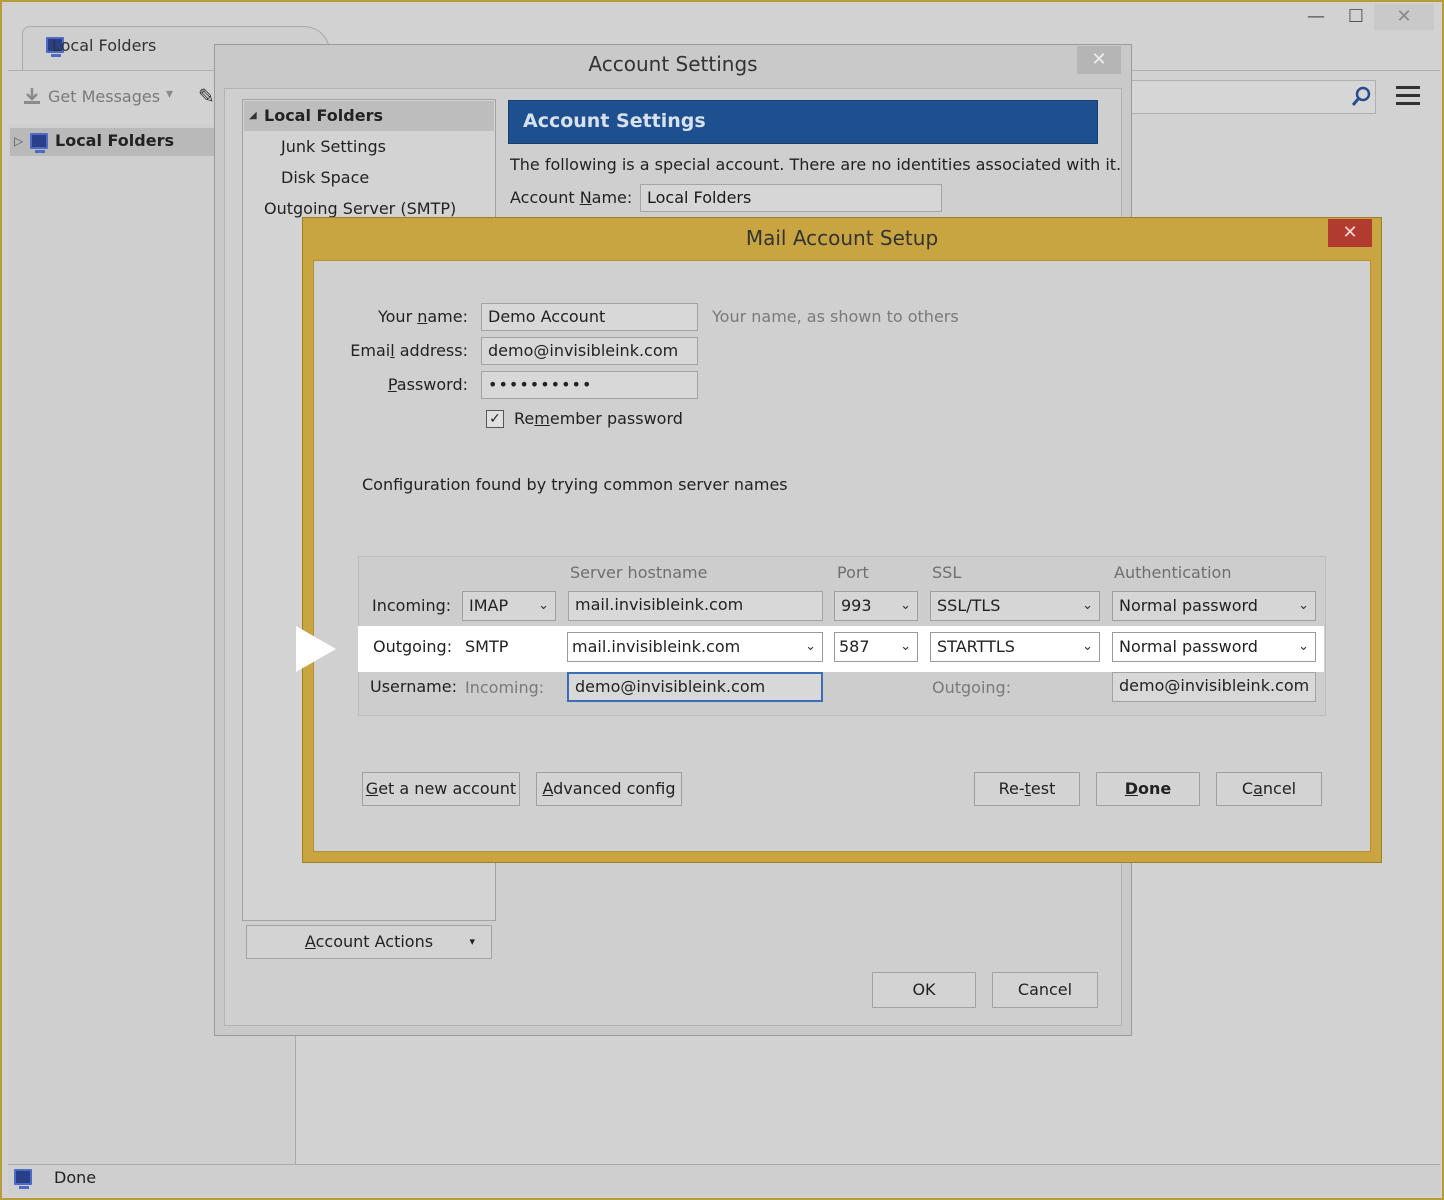  Describe the element at coordinates (1131, 788) in the screenshot. I see `label-accesskey: D` at that location.